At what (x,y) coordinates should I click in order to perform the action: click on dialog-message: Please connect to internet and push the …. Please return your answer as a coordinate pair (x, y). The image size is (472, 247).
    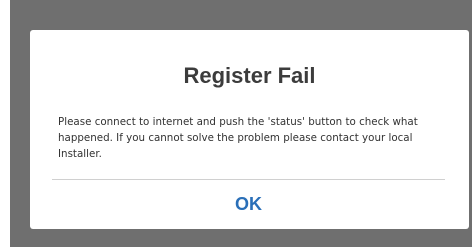
    Looking at the image, I should click on (238, 138).